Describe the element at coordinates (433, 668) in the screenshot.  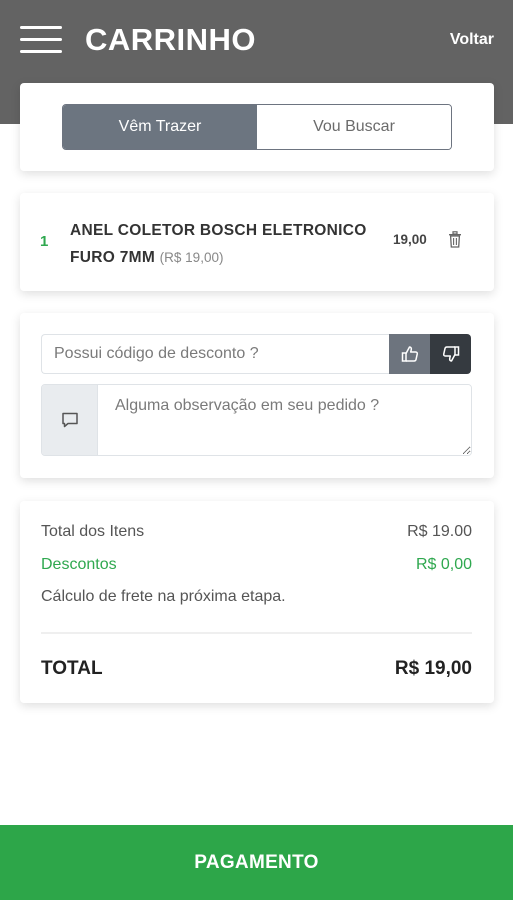
I see `grand-total-value: R$ 19,00` at that location.